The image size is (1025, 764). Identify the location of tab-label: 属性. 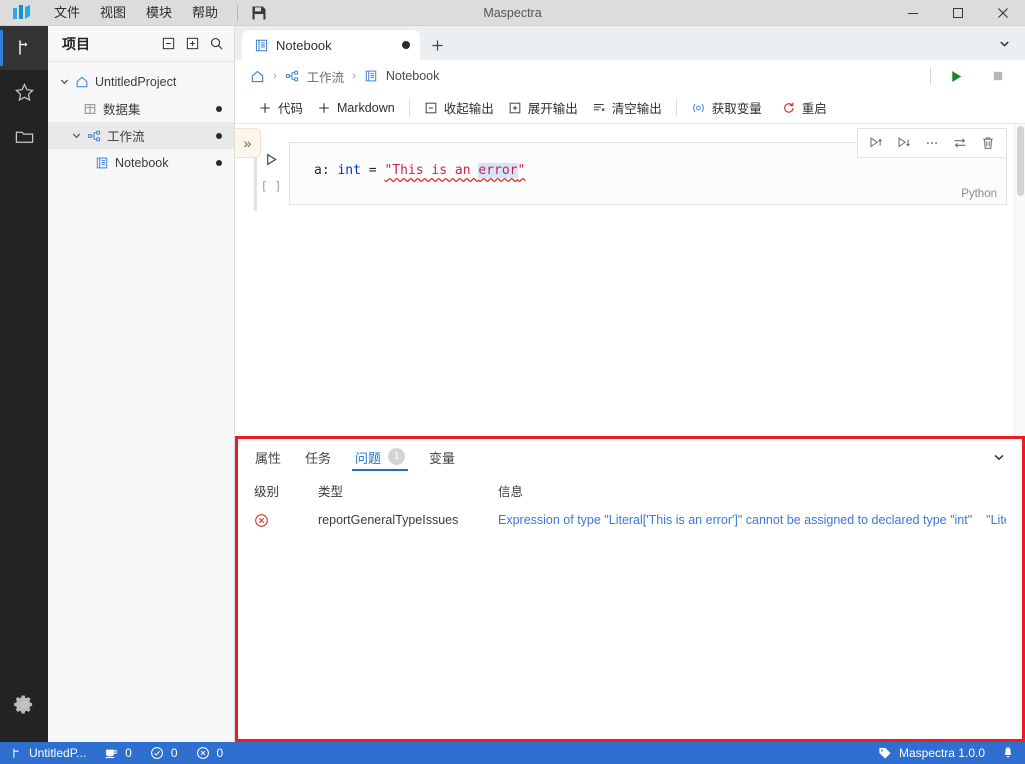
(268, 458).